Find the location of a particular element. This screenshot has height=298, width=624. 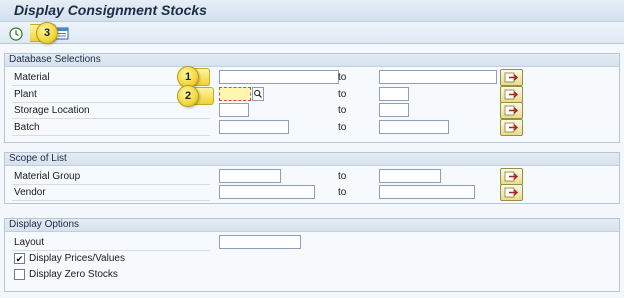

display-prices-checkbox: ✔ is located at coordinates (19, 258).